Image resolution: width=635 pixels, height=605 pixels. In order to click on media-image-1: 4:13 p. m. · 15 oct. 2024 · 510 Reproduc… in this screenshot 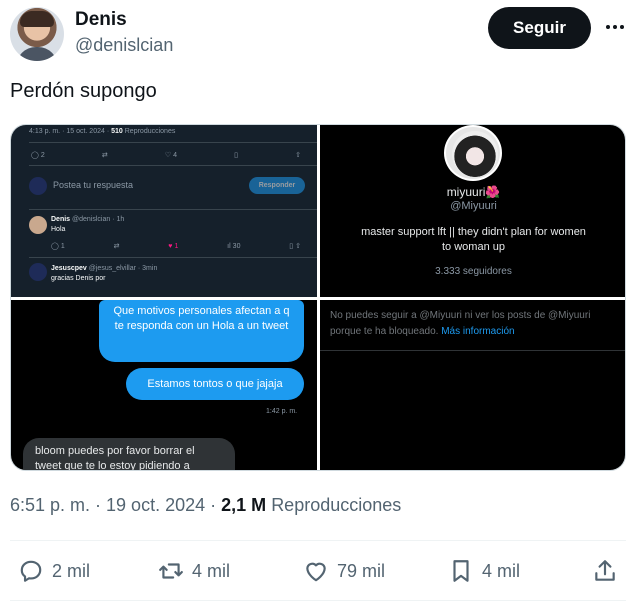, I will do `click(164, 211)`.